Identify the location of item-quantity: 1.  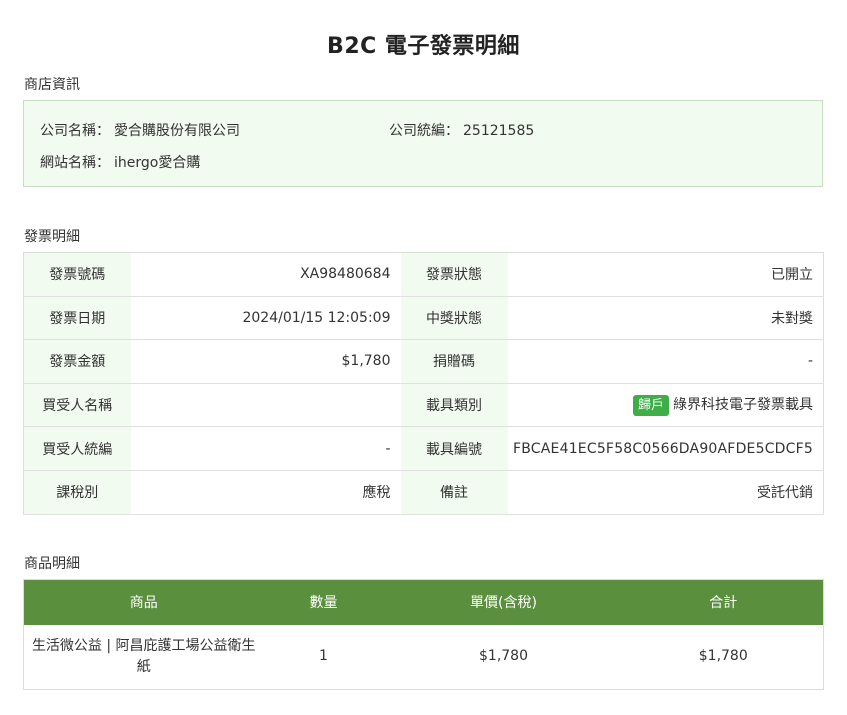
(323, 657).